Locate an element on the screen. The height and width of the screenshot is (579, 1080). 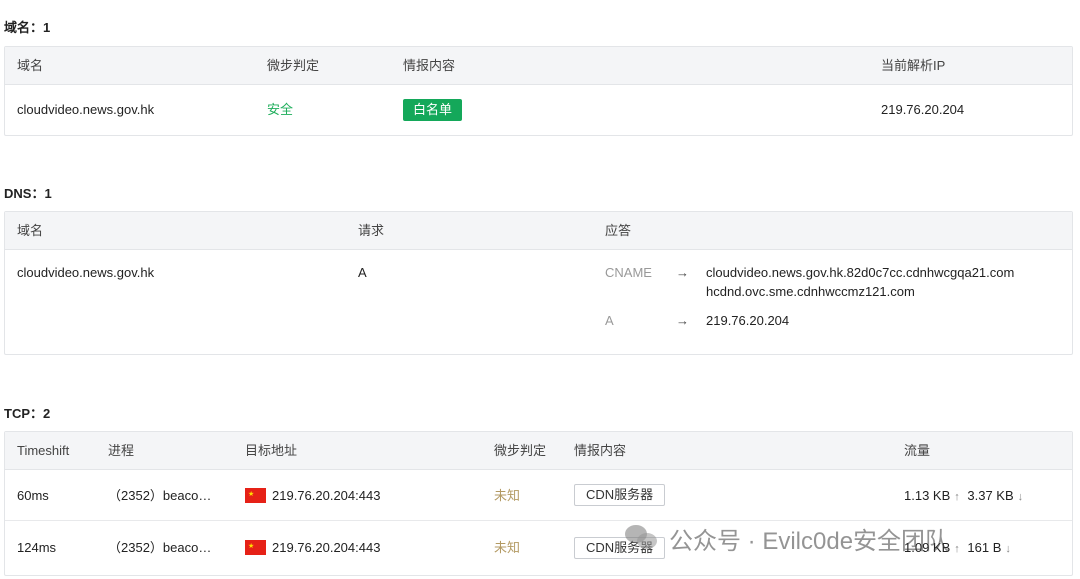
verdict-safe: 安全 is located at coordinates (280, 109).